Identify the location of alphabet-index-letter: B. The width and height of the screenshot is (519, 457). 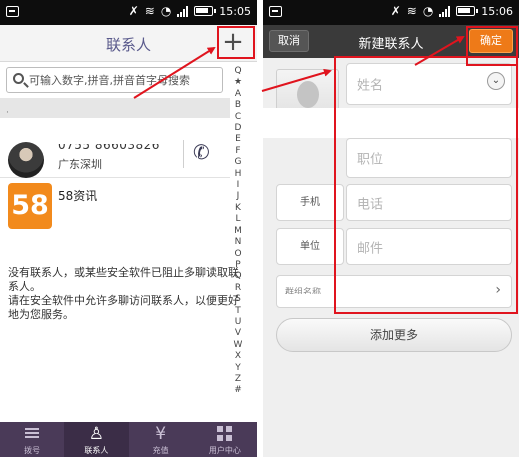
(238, 105).